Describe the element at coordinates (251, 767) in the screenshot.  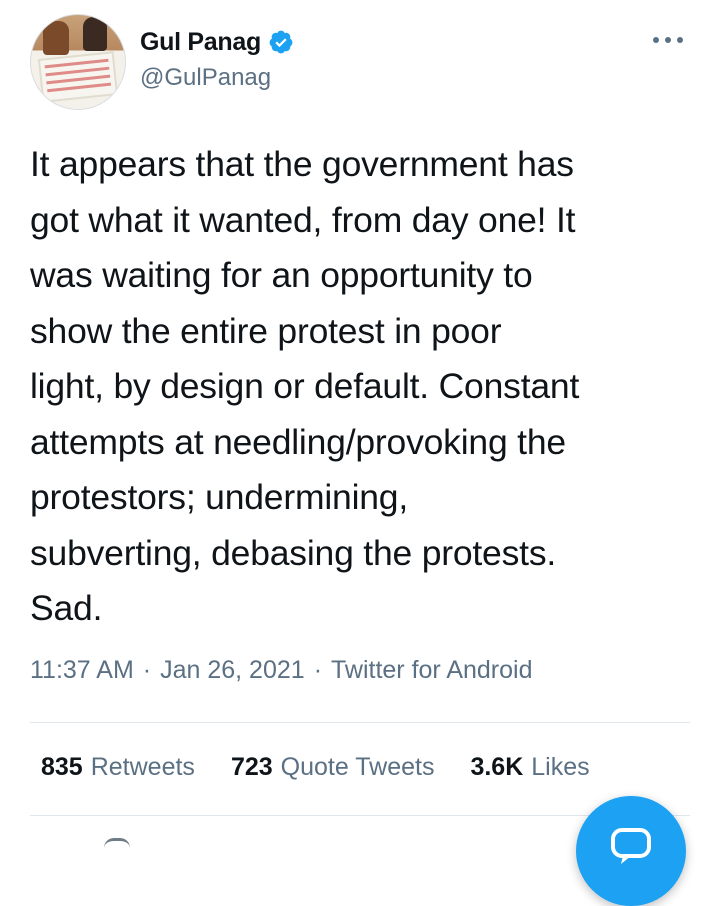
I see `quote-tweets-count: 723` at that location.